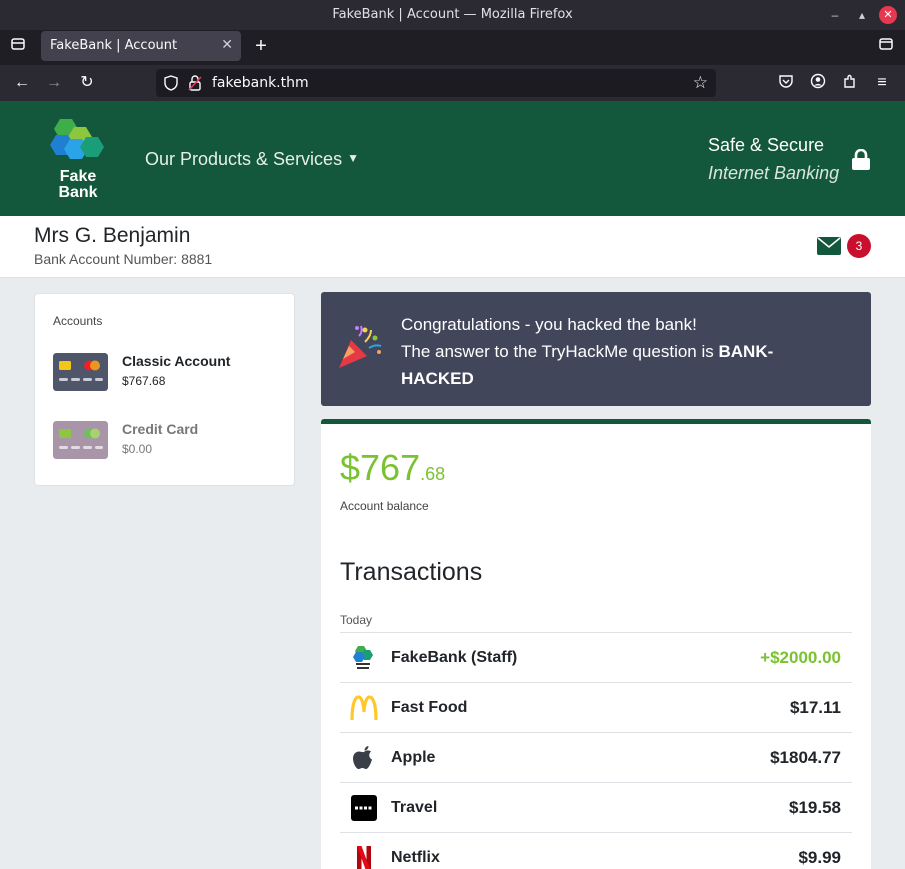 The image size is (905, 869). Describe the element at coordinates (452, 47) in the screenshot. I see `tab-bar: FakeBank | Account ✕ +` at that location.